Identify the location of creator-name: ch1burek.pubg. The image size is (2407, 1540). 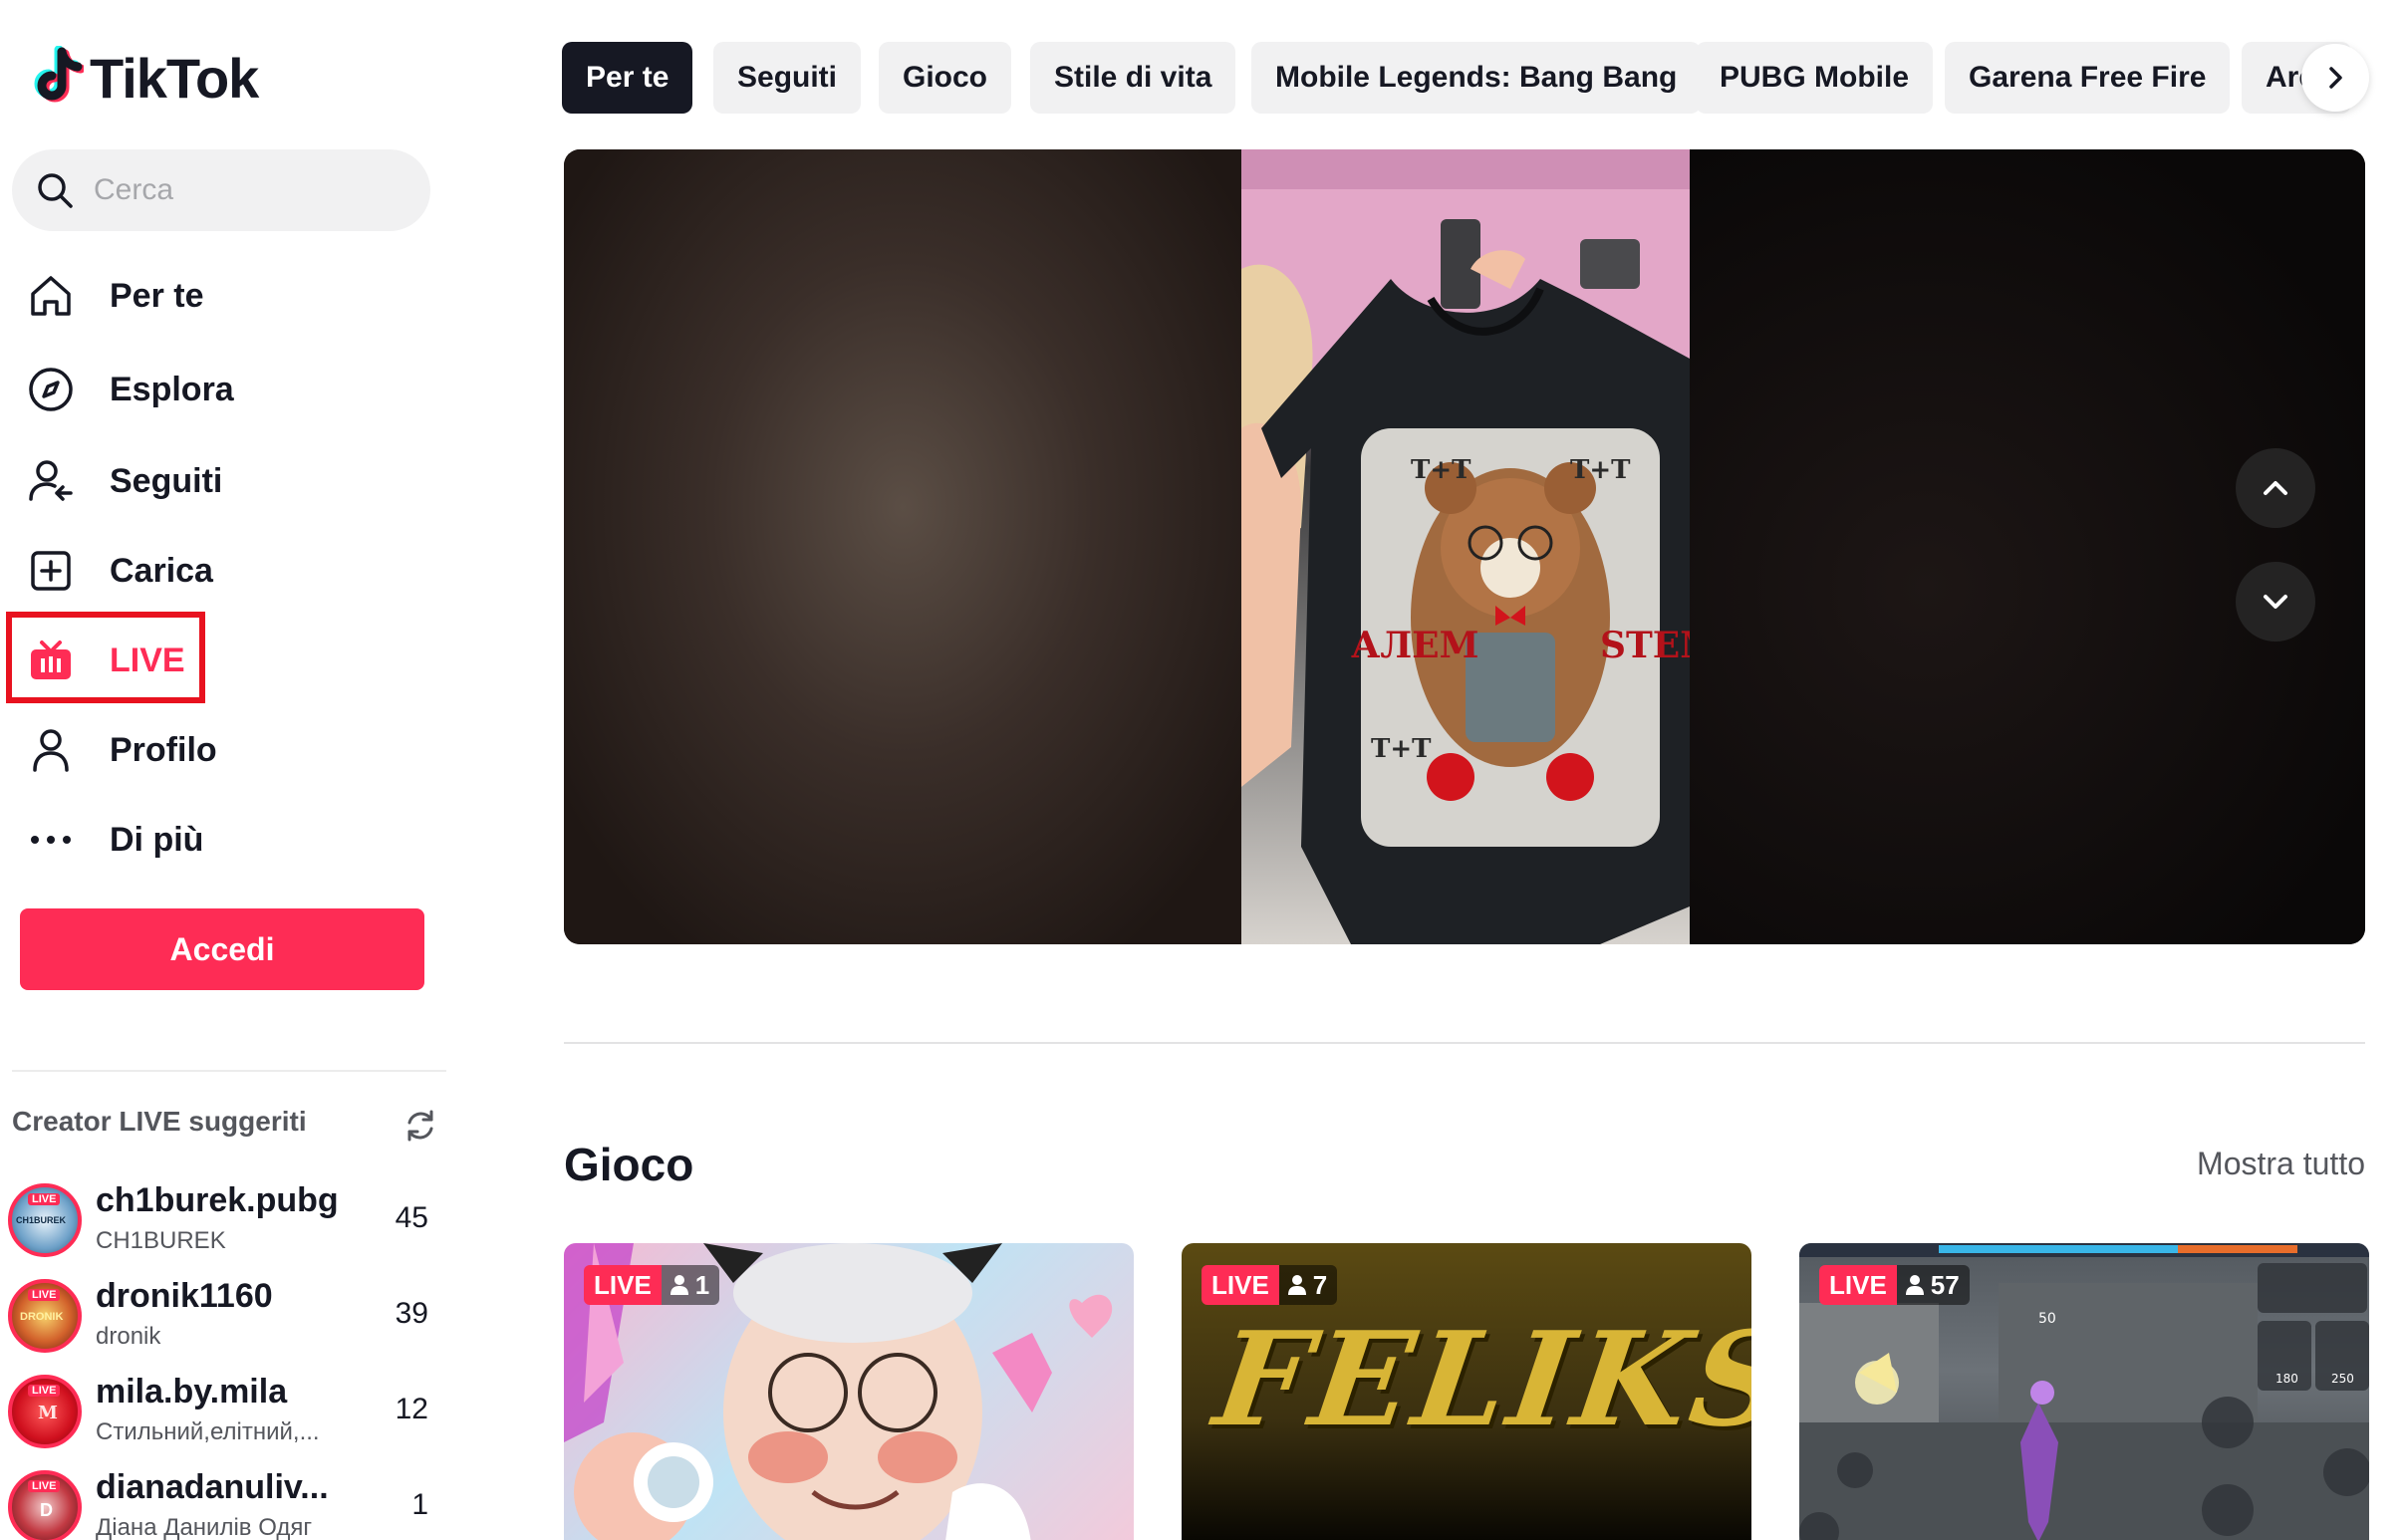
(217, 1200).